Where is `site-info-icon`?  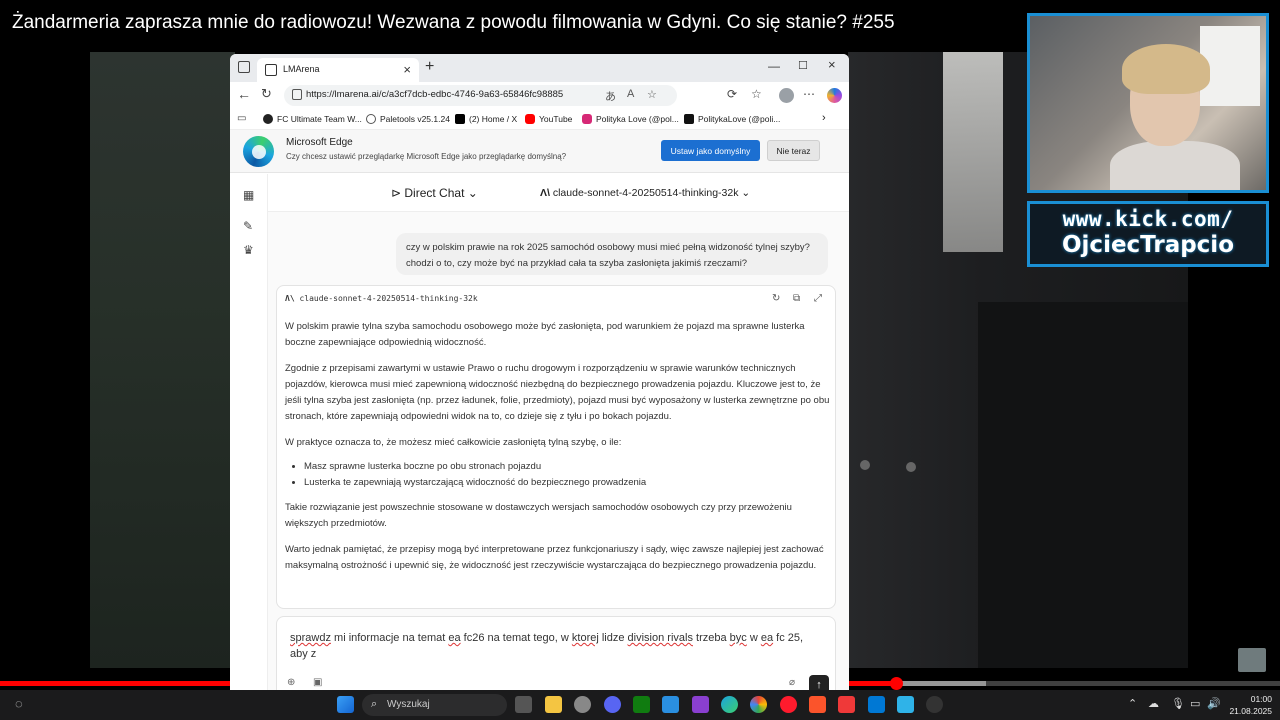 site-info-icon is located at coordinates (297, 94).